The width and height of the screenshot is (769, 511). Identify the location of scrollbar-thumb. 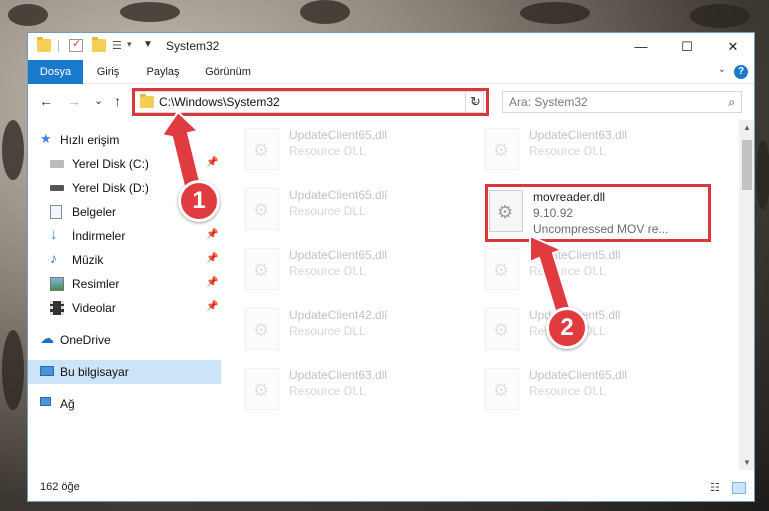
(747, 165).